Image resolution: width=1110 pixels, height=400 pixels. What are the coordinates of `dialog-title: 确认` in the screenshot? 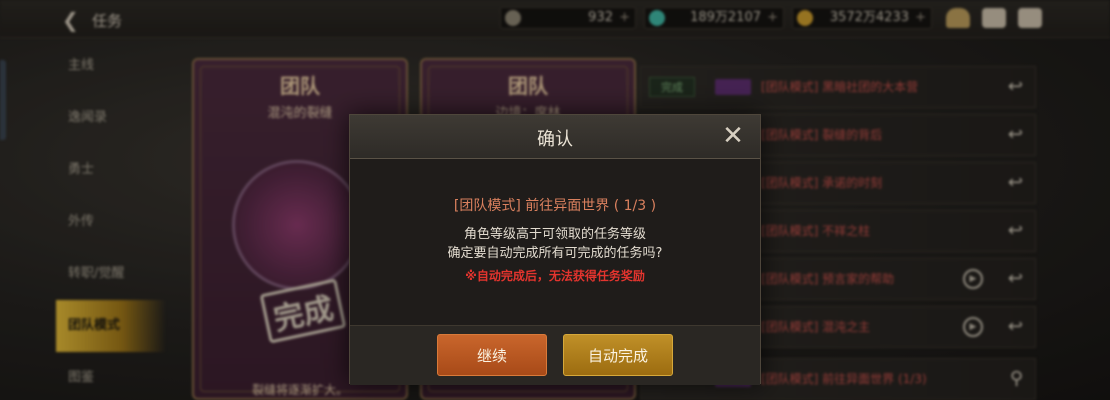 It's located at (555, 139).